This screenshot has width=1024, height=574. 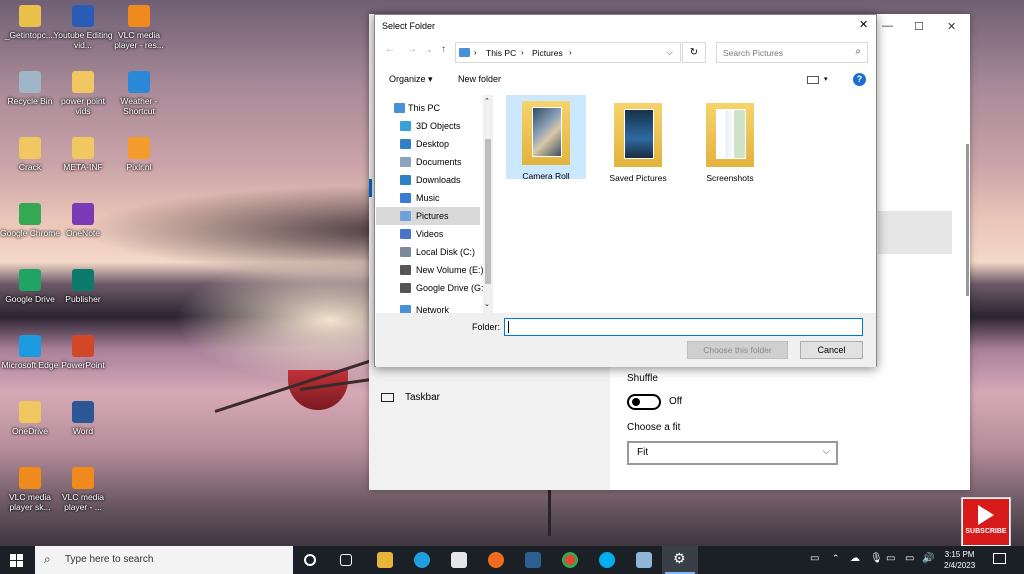 I want to click on start-button, so click(x=16, y=560).